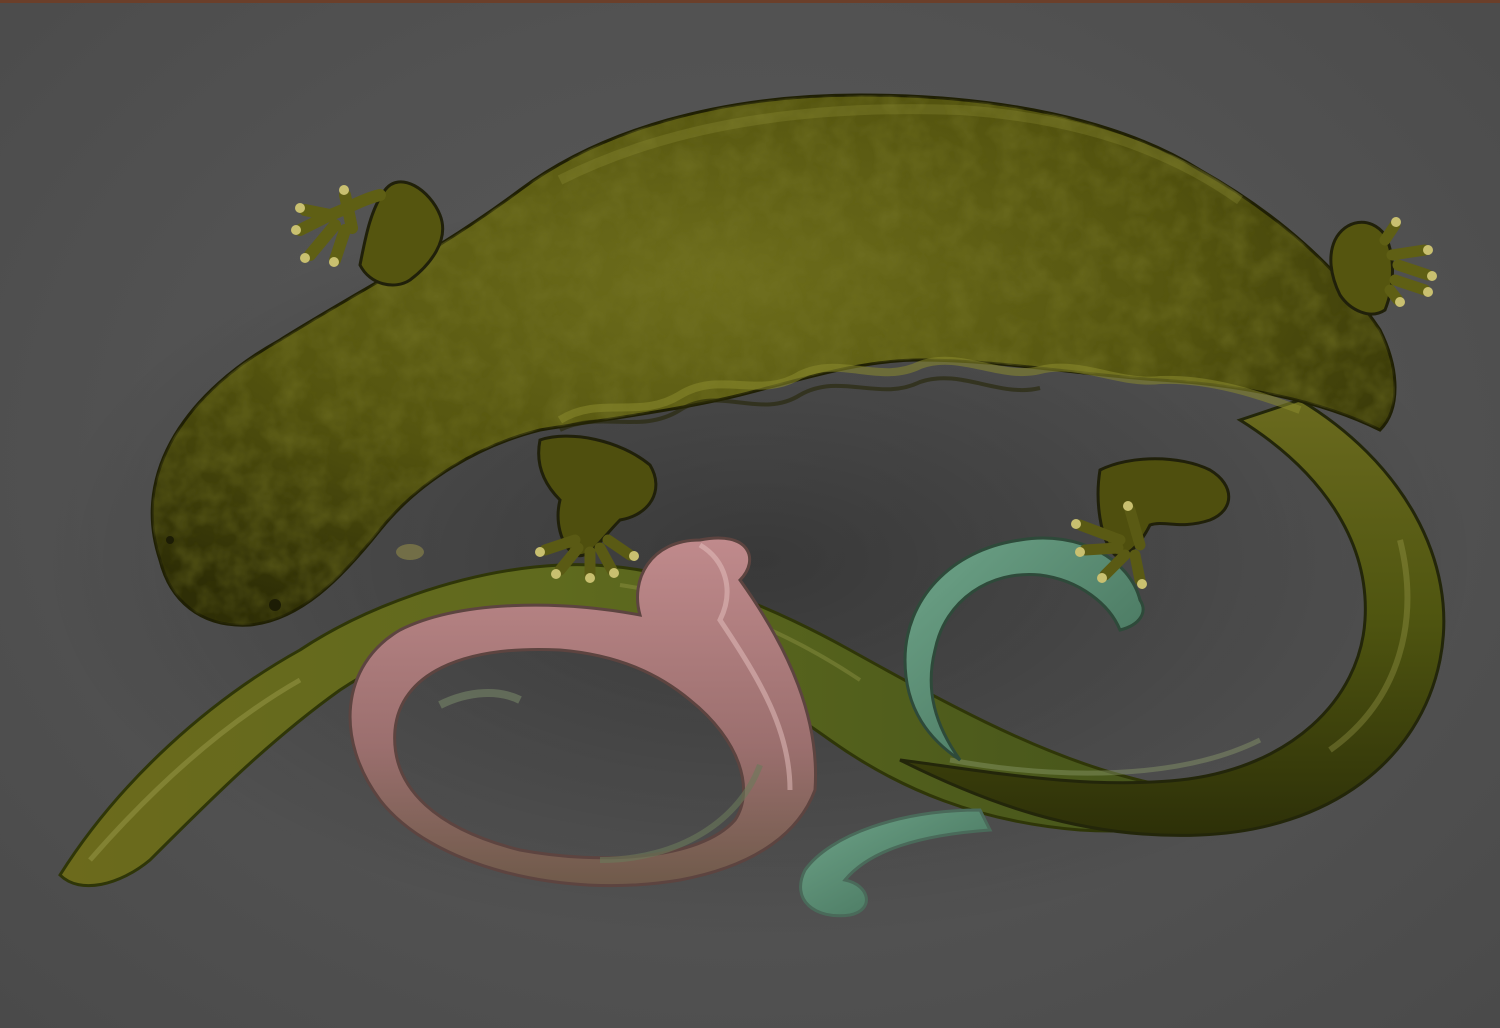 The image size is (1500, 1028). I want to click on salamander-leg-front-right, so click(1383, 266).